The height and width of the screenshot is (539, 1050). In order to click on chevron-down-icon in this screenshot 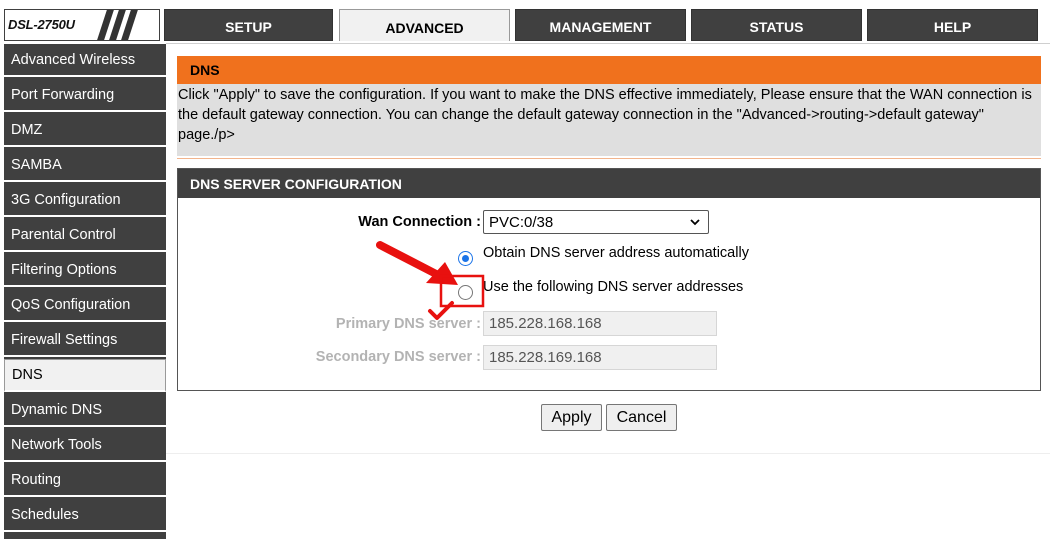, I will do `click(695, 222)`.